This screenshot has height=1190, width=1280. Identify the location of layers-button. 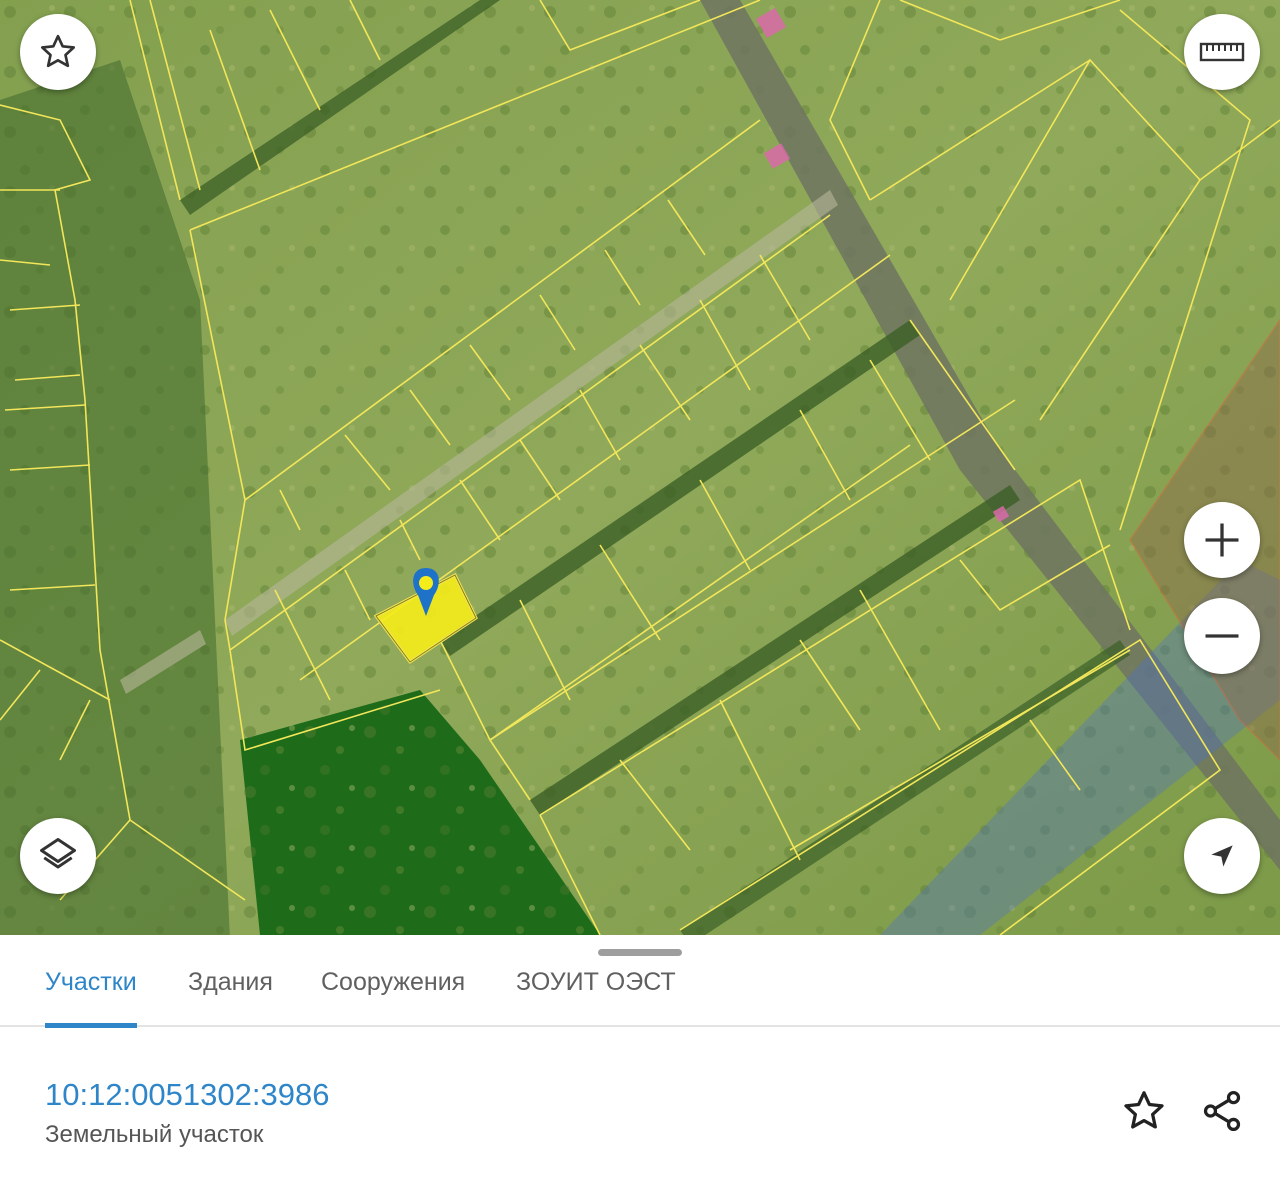
(58, 856).